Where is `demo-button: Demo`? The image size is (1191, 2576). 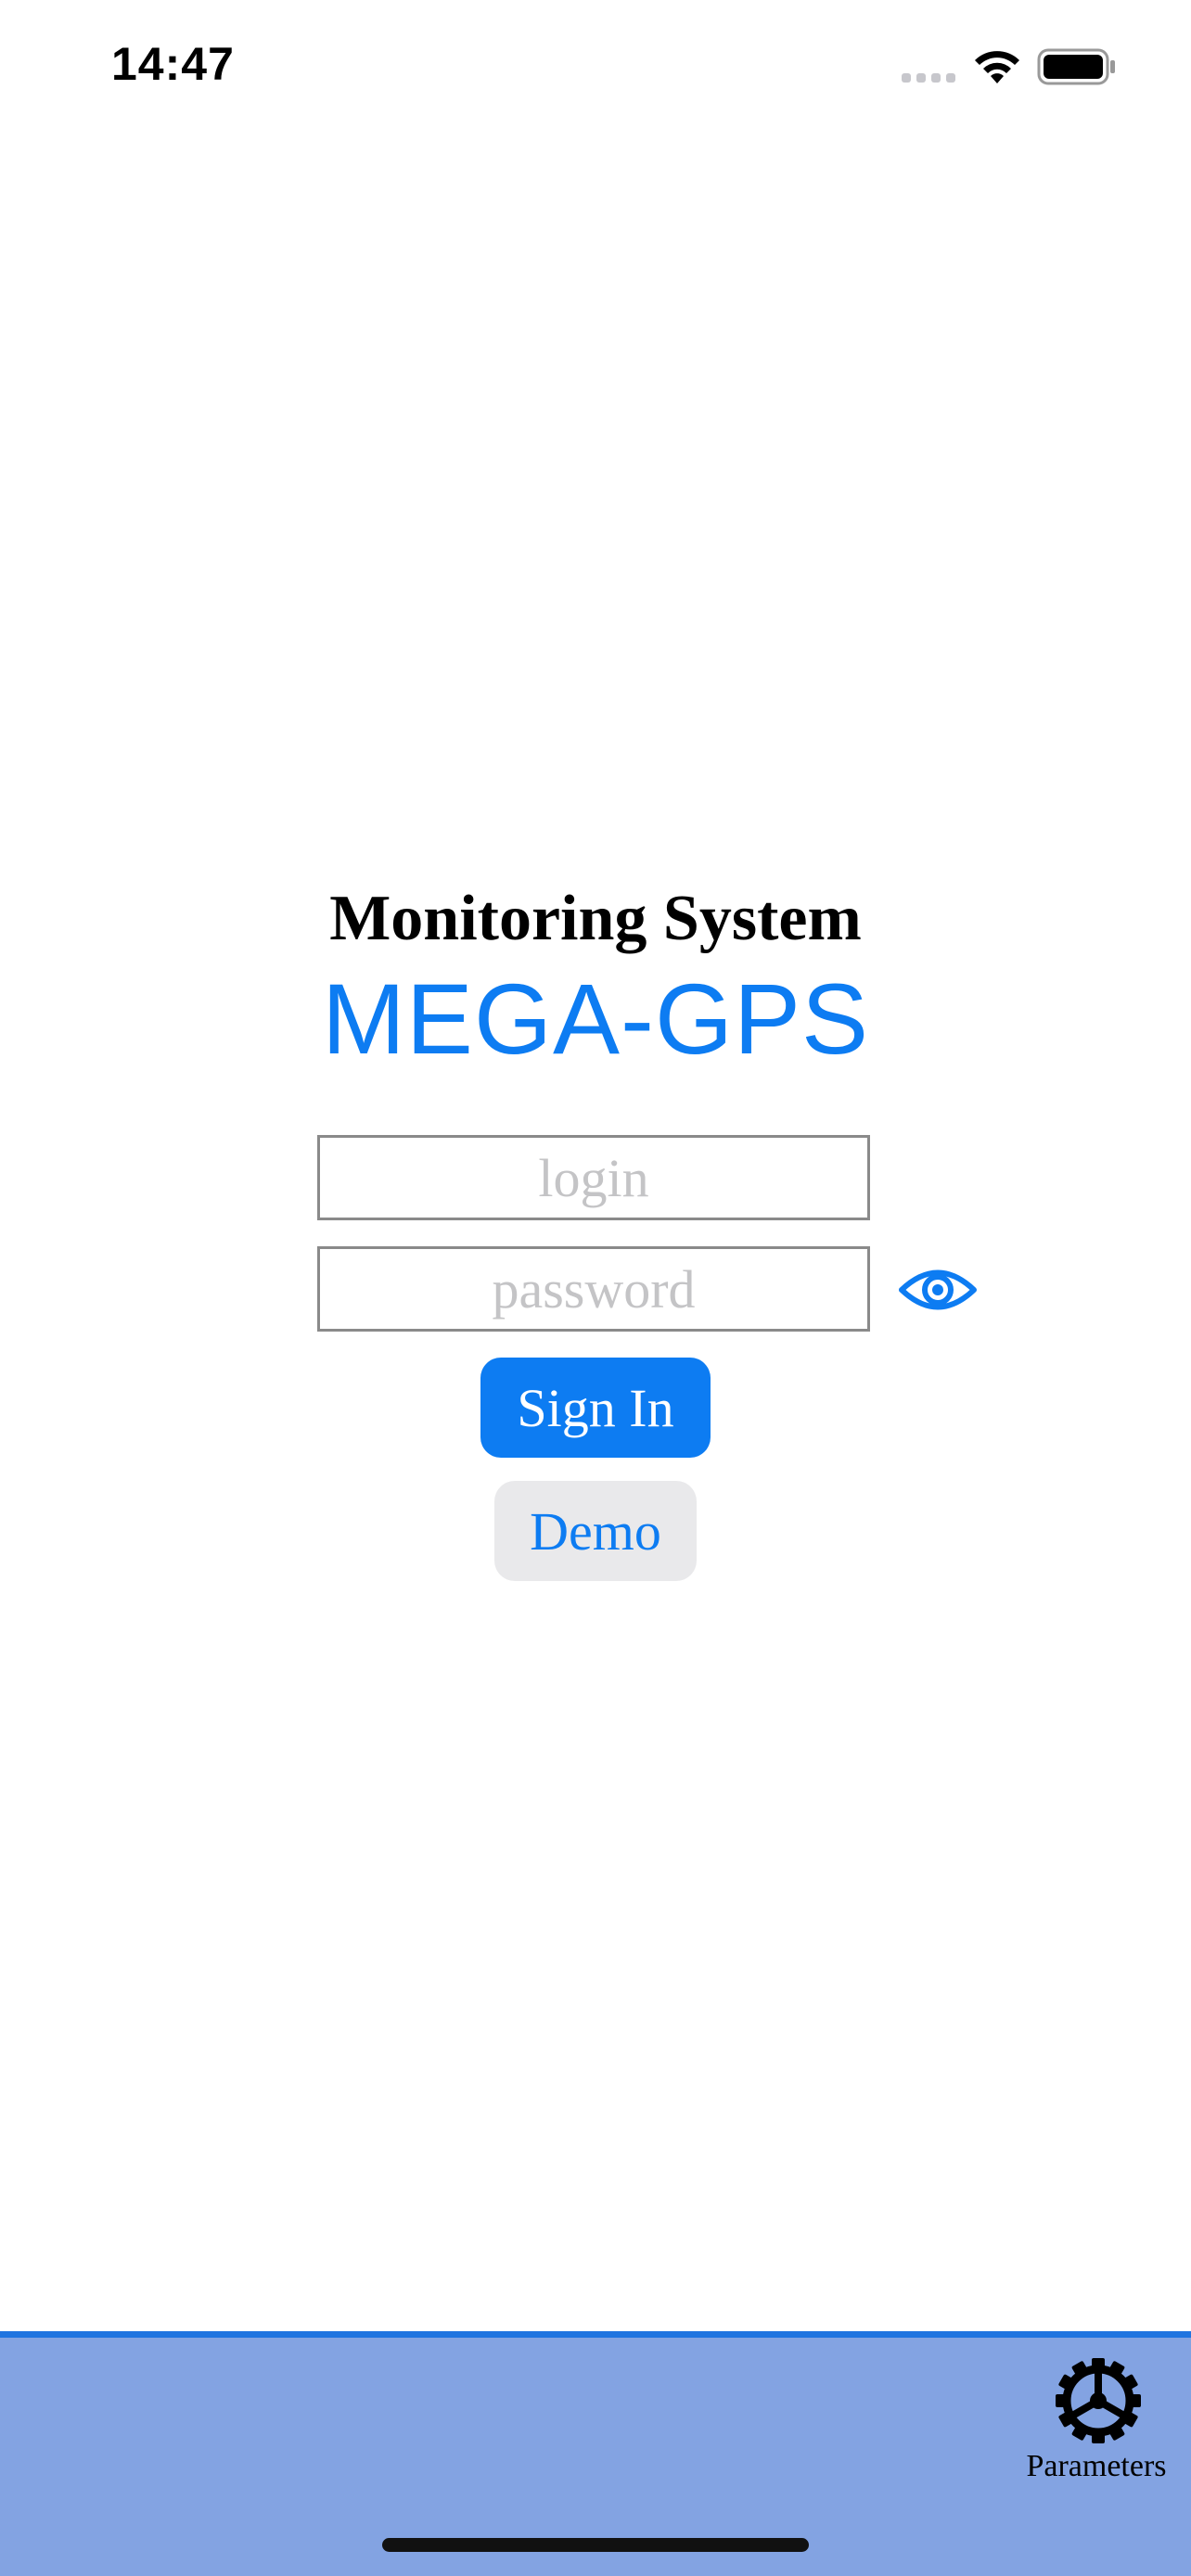 demo-button: Demo is located at coordinates (595, 1531).